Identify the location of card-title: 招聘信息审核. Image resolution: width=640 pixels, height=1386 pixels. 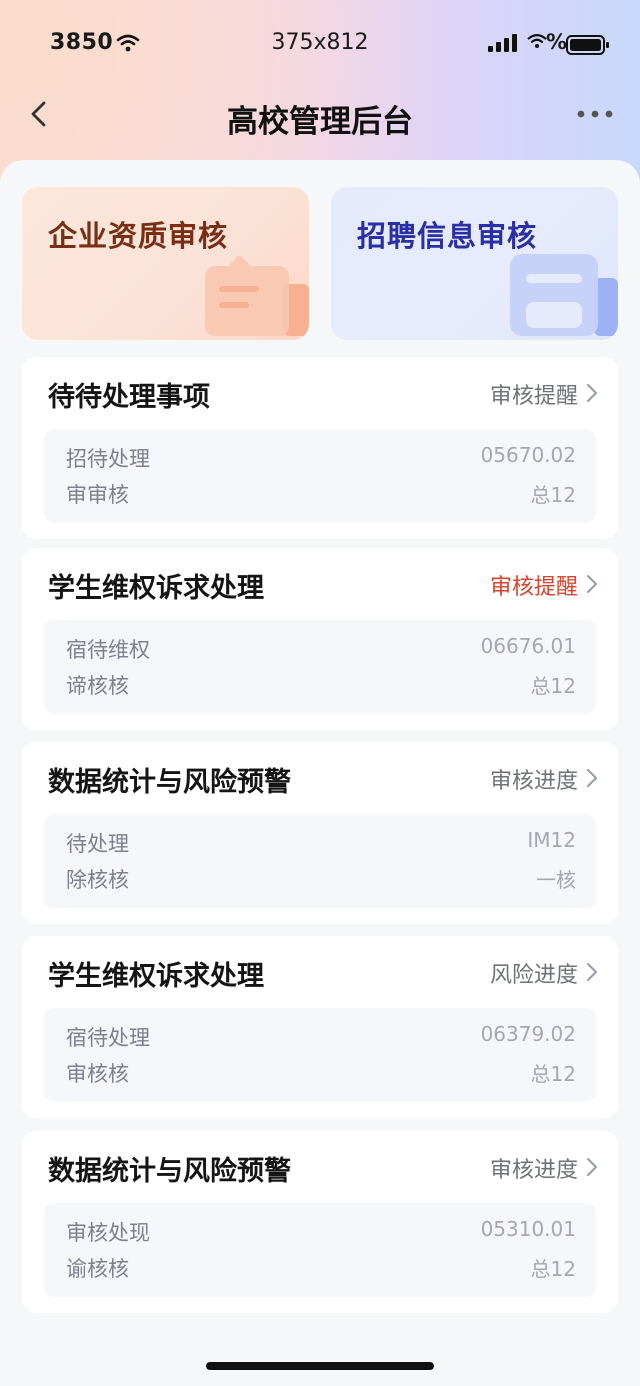
(447, 236).